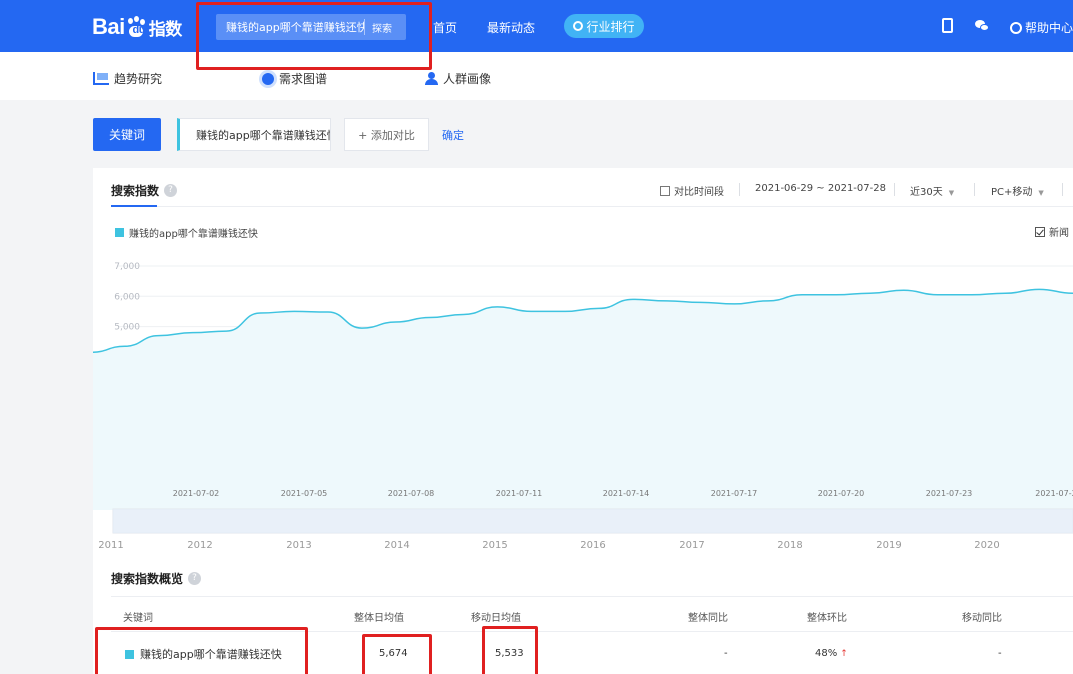 This screenshot has height=674, width=1073. I want to click on overview-title: 搜索指数概览 ?, so click(156, 578).